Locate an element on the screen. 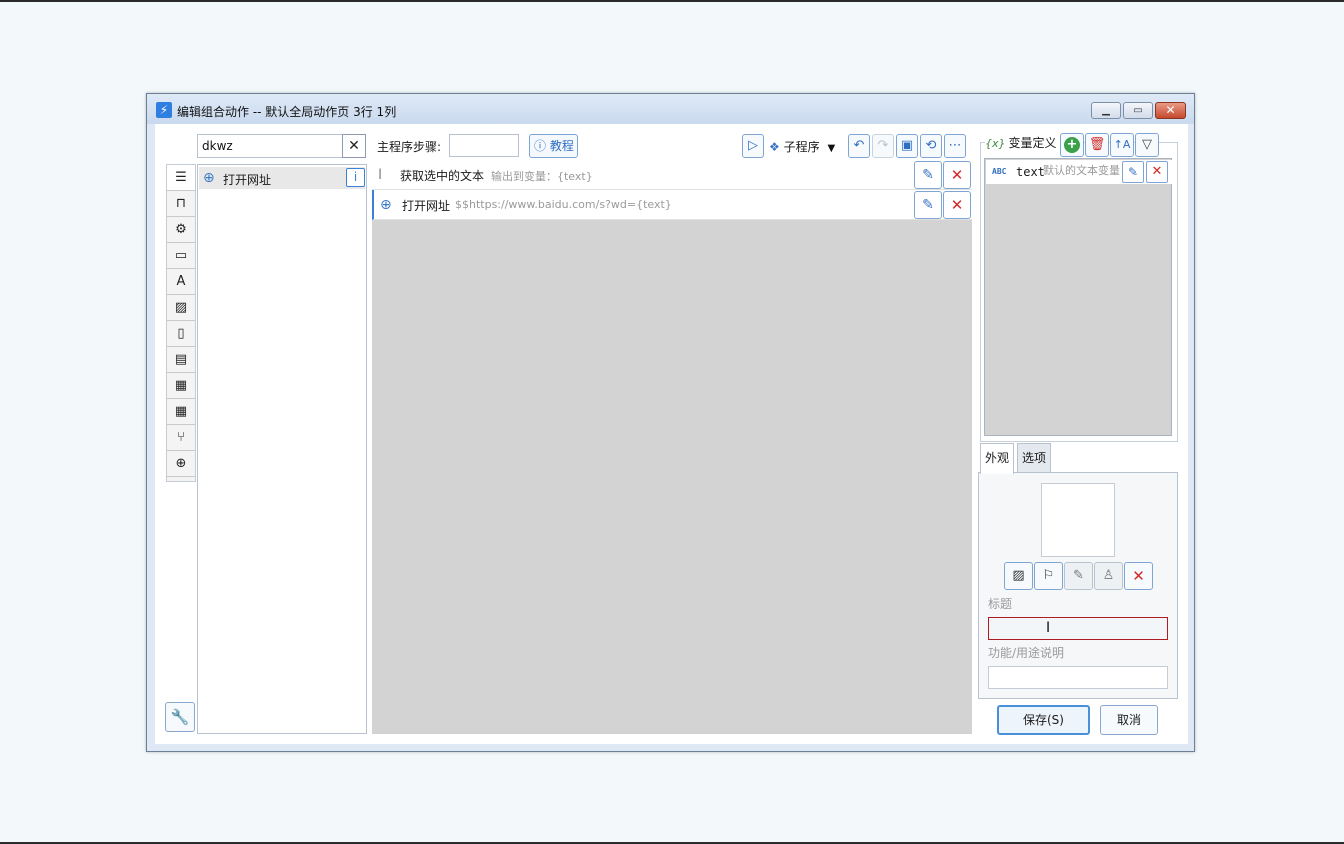  subprogram-label: 子程序 is located at coordinates (801, 147).